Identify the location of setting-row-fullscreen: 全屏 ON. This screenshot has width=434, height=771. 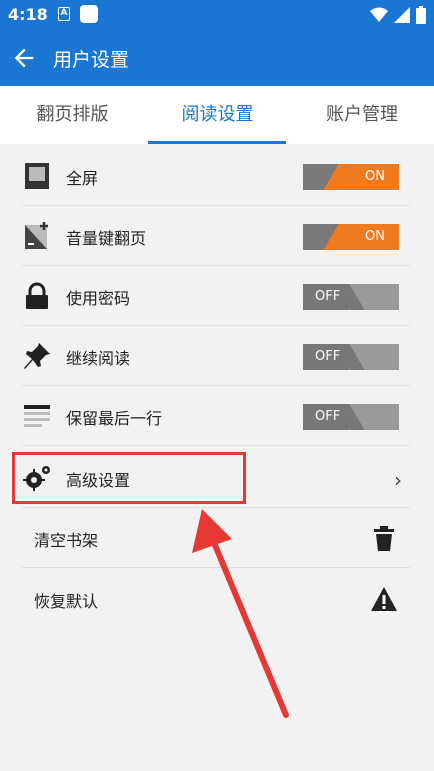
(216, 176).